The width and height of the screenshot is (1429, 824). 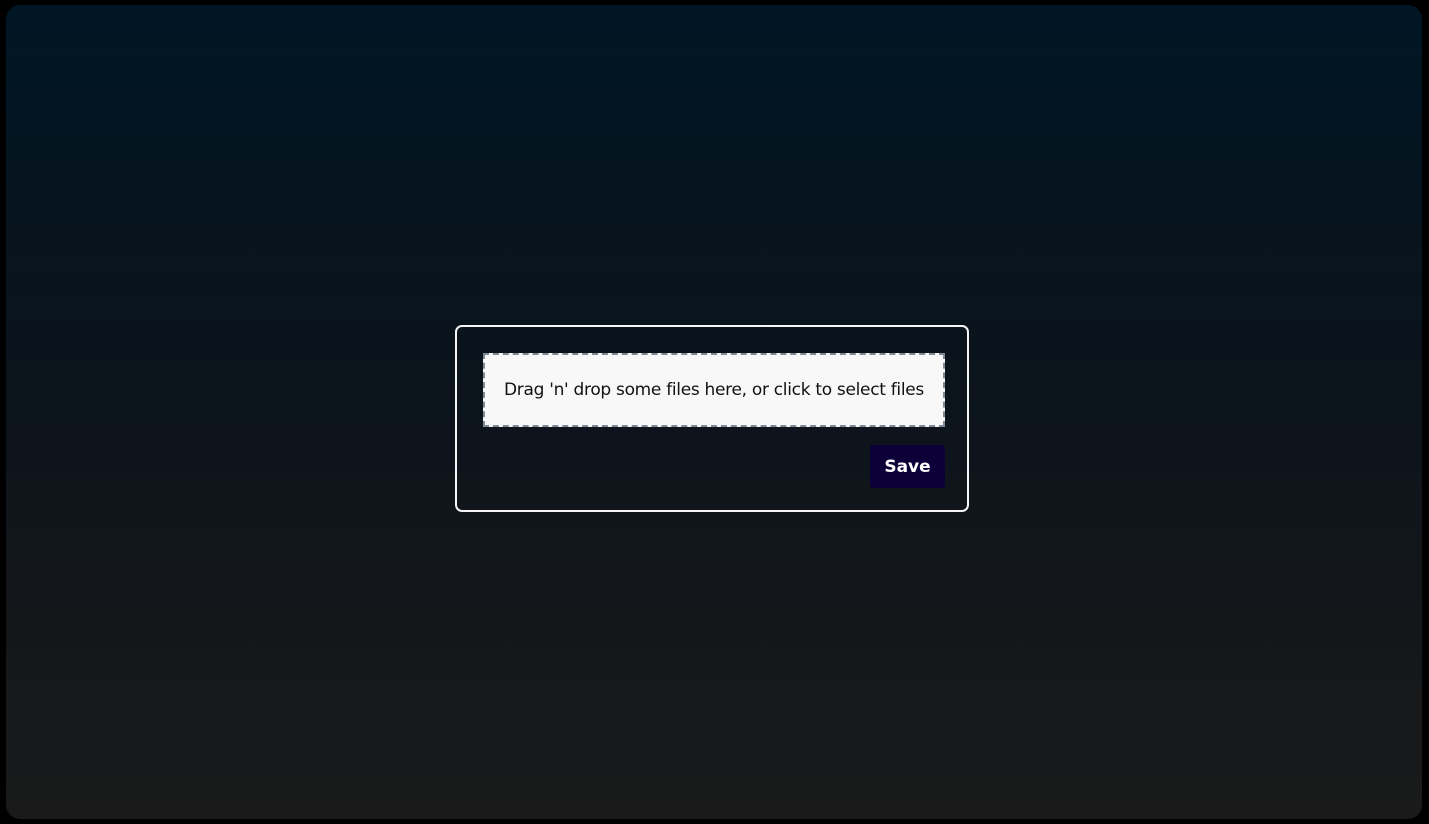 I want to click on save-button: Save, so click(x=907, y=466).